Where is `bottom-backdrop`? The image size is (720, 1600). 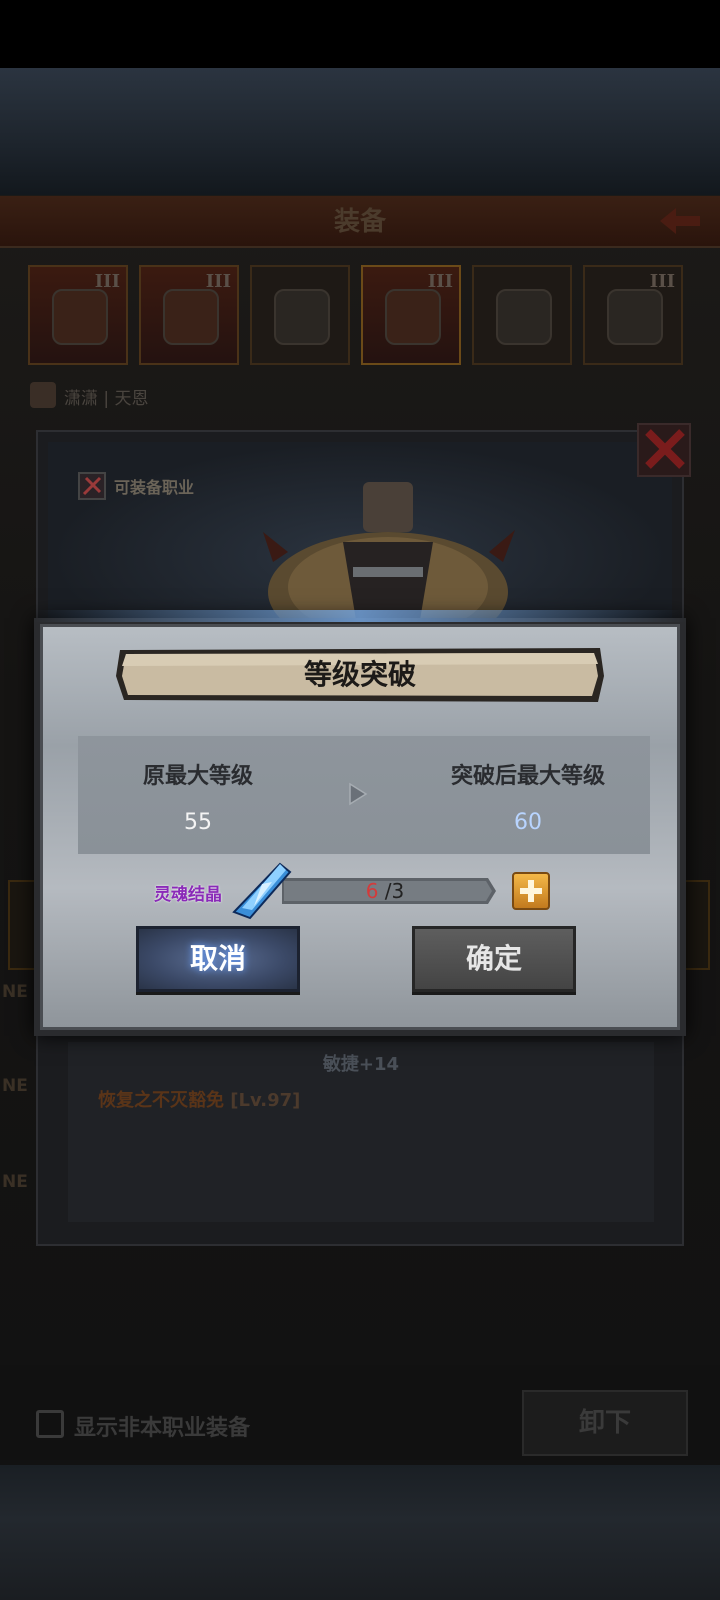 bottom-backdrop is located at coordinates (360, 1532).